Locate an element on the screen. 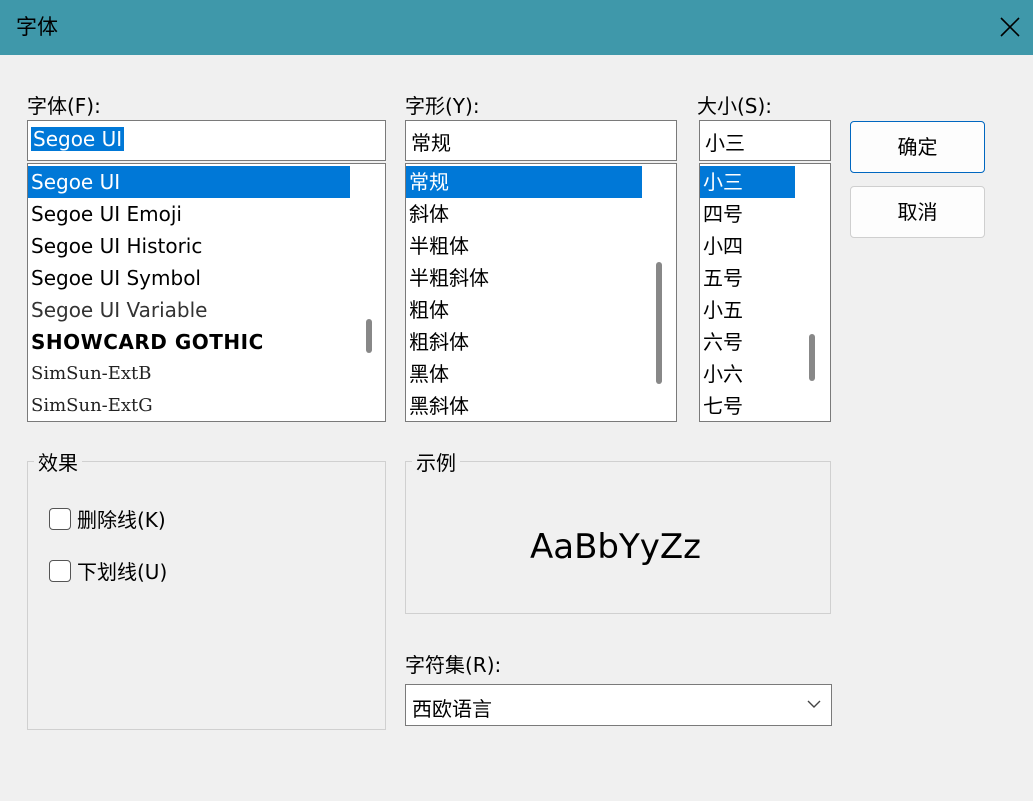  size-list: 小三 四号 小四 五号 小五 六号 小六 七号 is located at coordinates (765, 292).